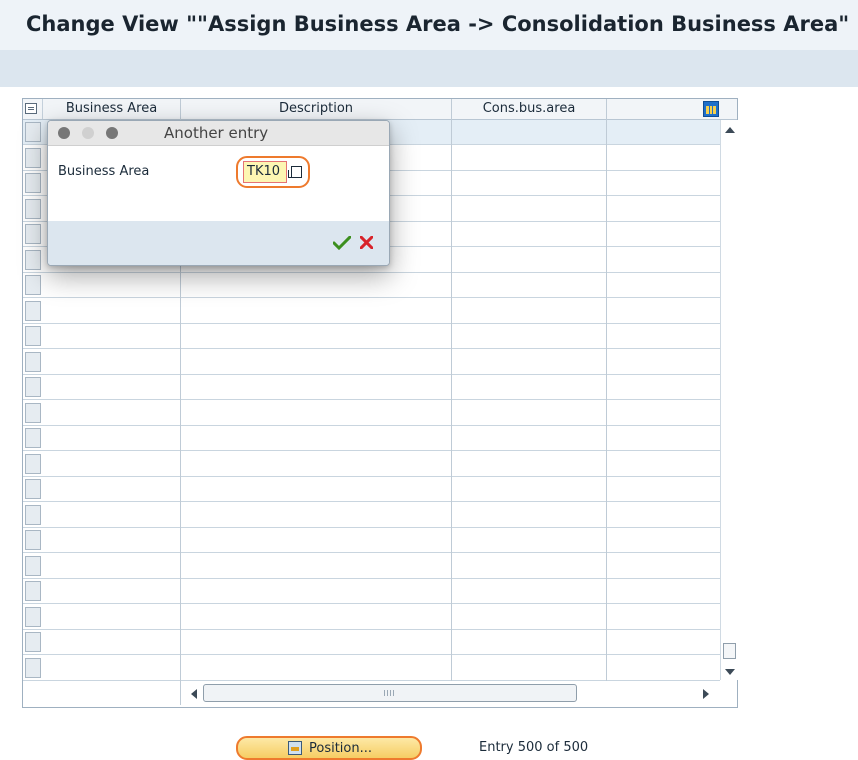  I want to click on select-all-icon, so click(31, 108).